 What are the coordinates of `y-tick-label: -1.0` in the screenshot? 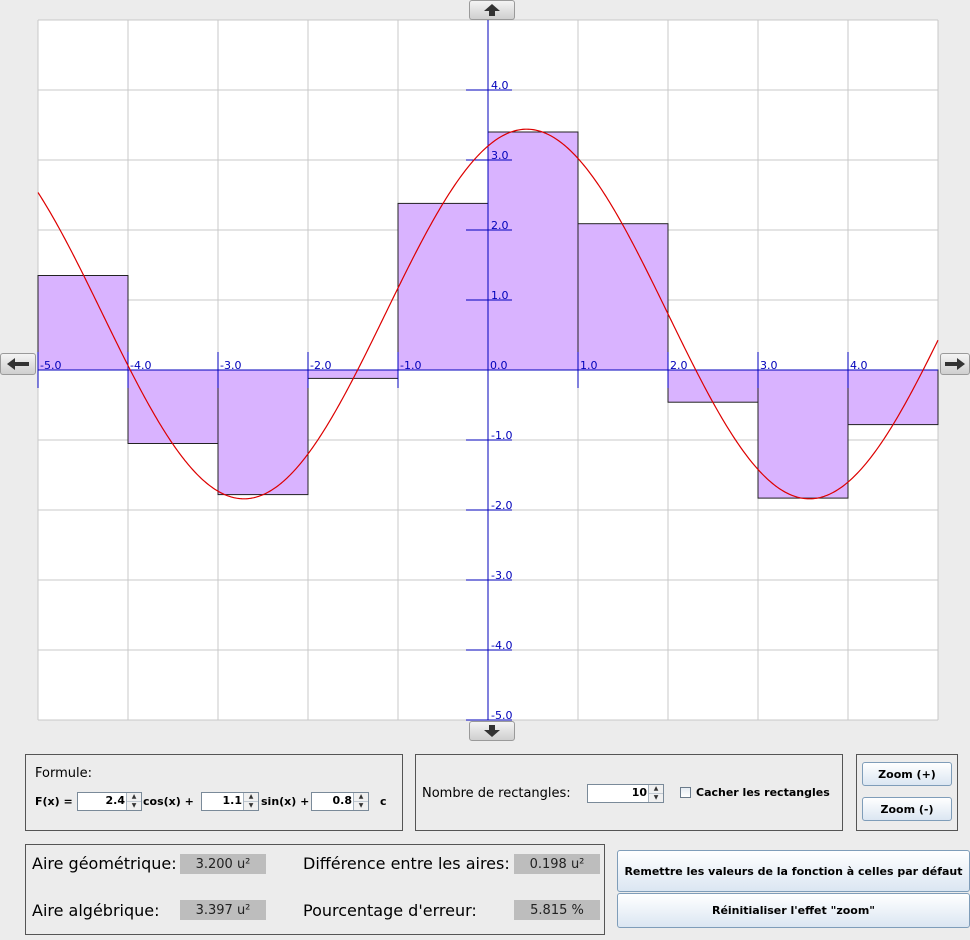 It's located at (501, 435).